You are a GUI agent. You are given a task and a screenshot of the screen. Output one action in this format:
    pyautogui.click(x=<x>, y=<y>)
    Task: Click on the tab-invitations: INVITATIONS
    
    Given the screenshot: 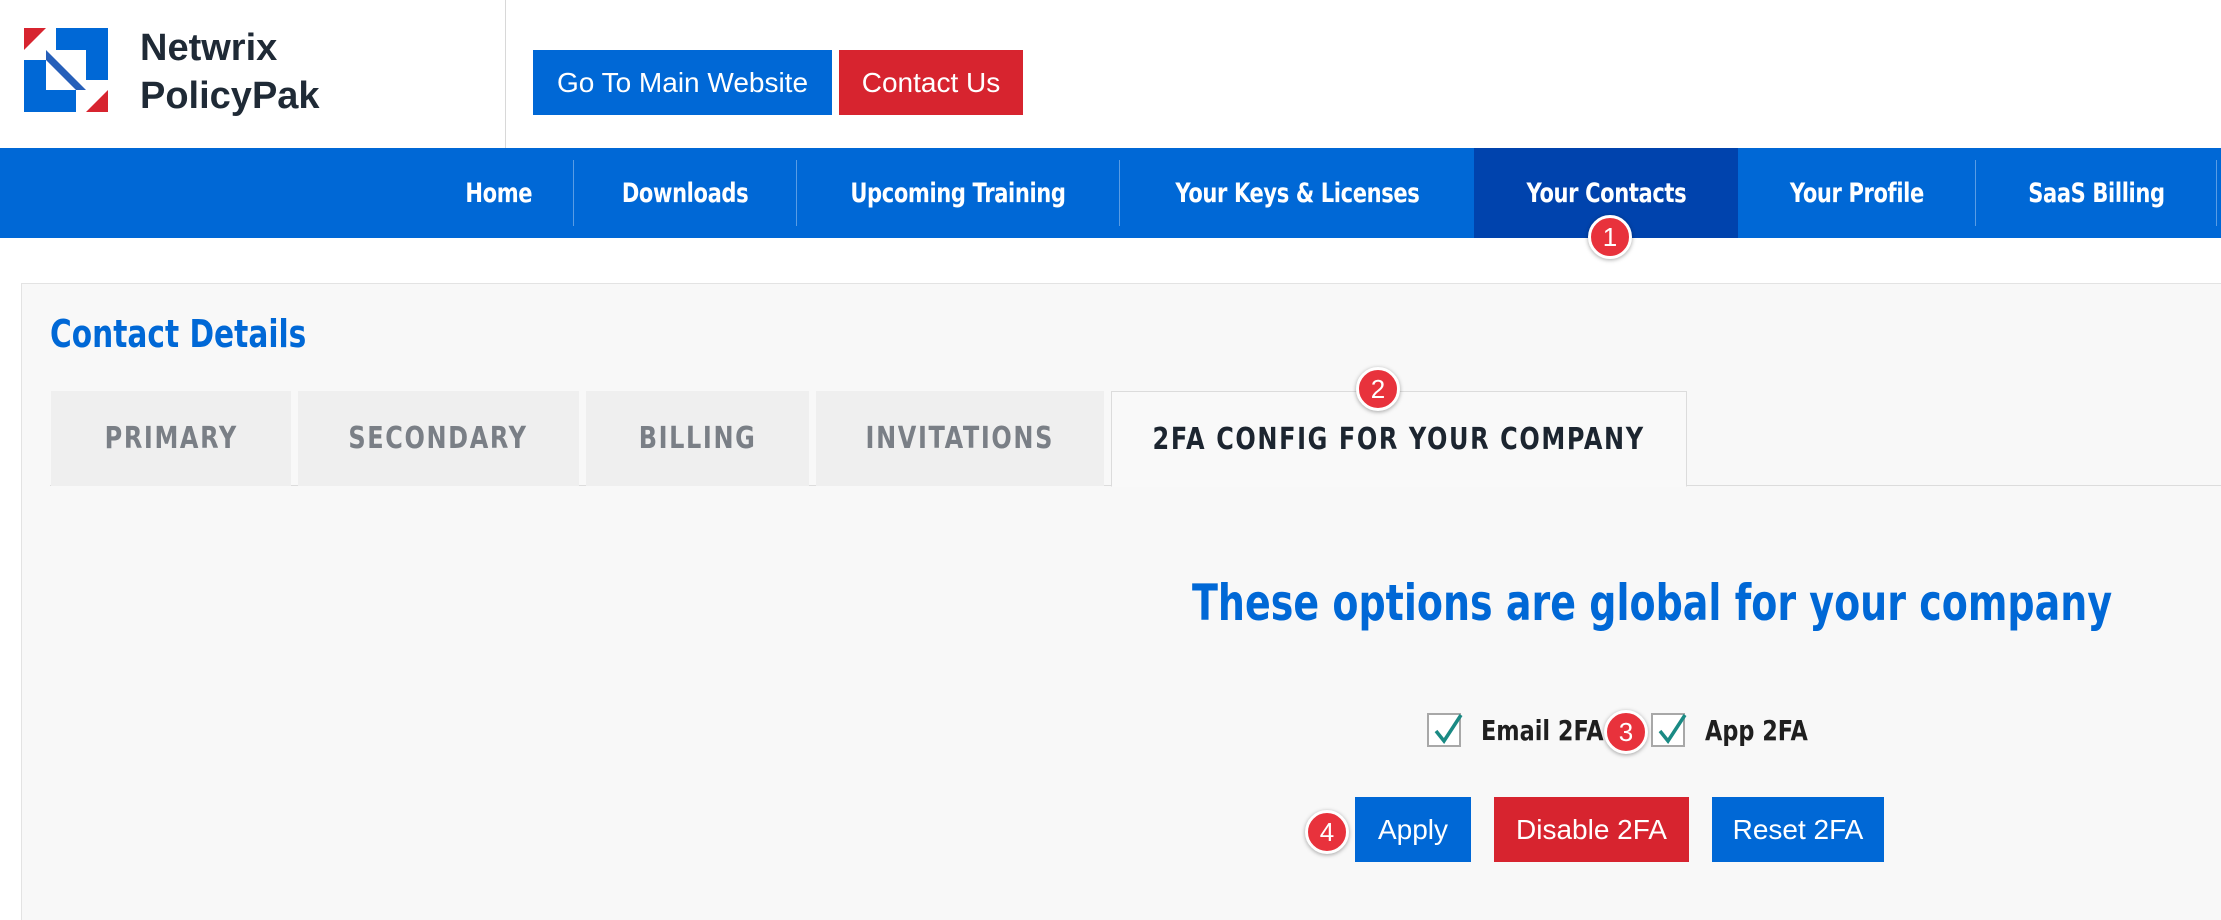 What is the action you would take?
    pyautogui.click(x=960, y=438)
    